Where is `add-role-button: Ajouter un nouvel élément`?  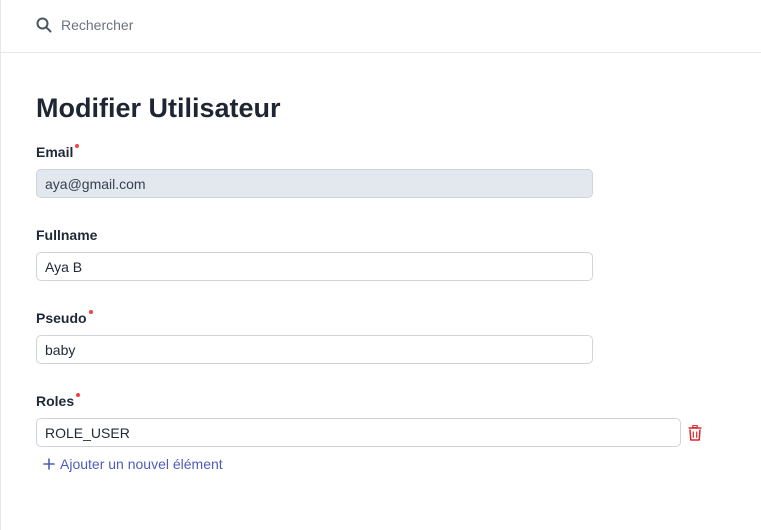
add-role-button: Ajouter un nouvel élément is located at coordinates (133, 464).